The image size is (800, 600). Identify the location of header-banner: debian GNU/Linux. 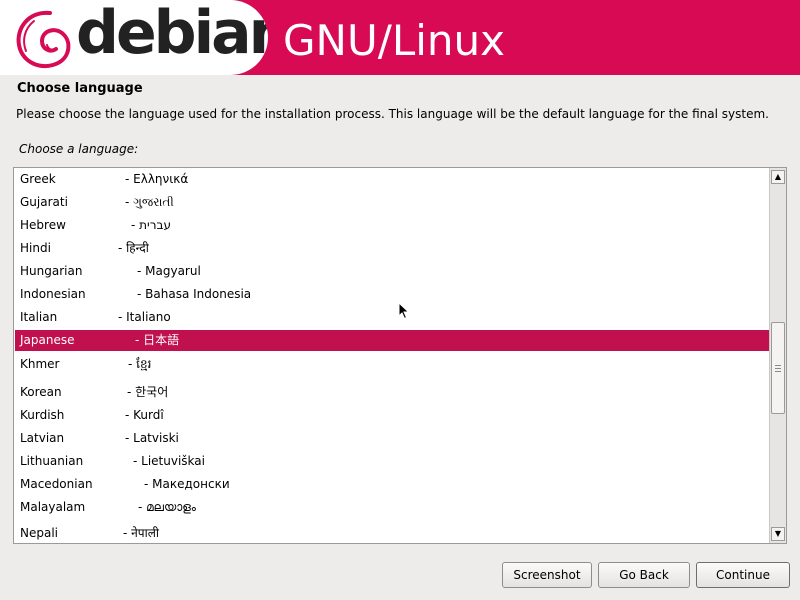
(400, 37).